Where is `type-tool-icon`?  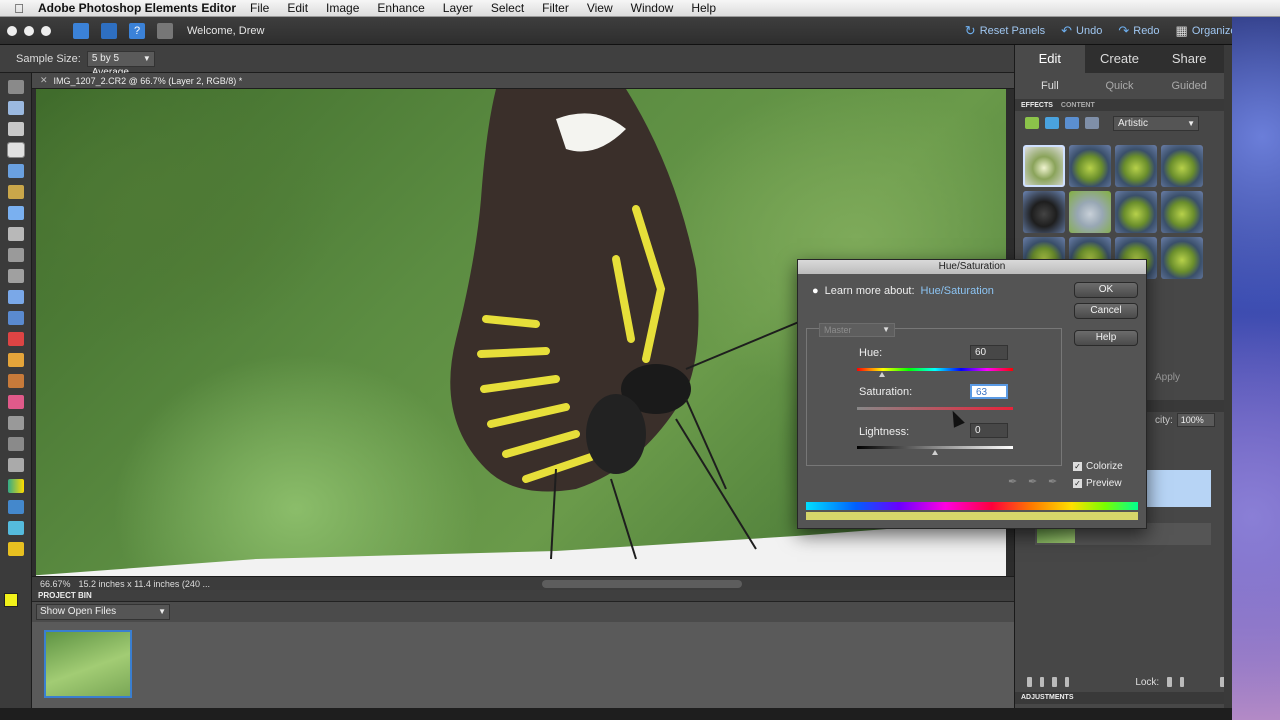 type-tool-icon is located at coordinates (16, 255).